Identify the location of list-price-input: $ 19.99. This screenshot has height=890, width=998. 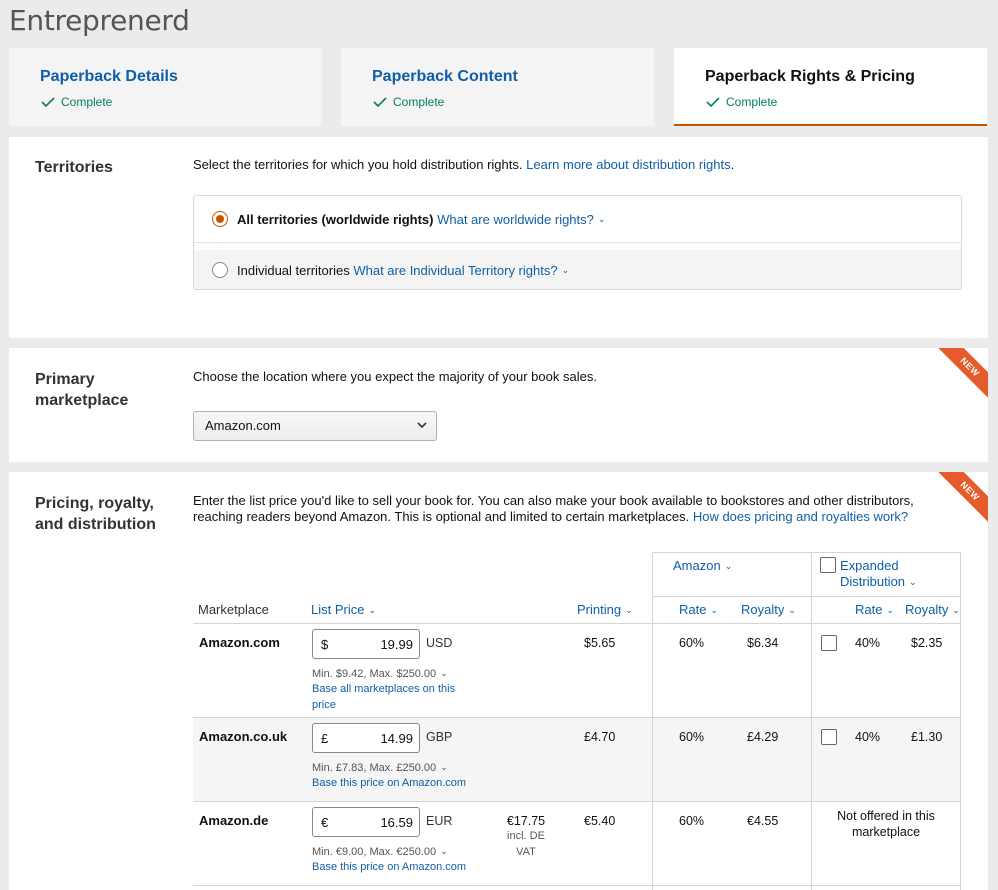
(366, 644).